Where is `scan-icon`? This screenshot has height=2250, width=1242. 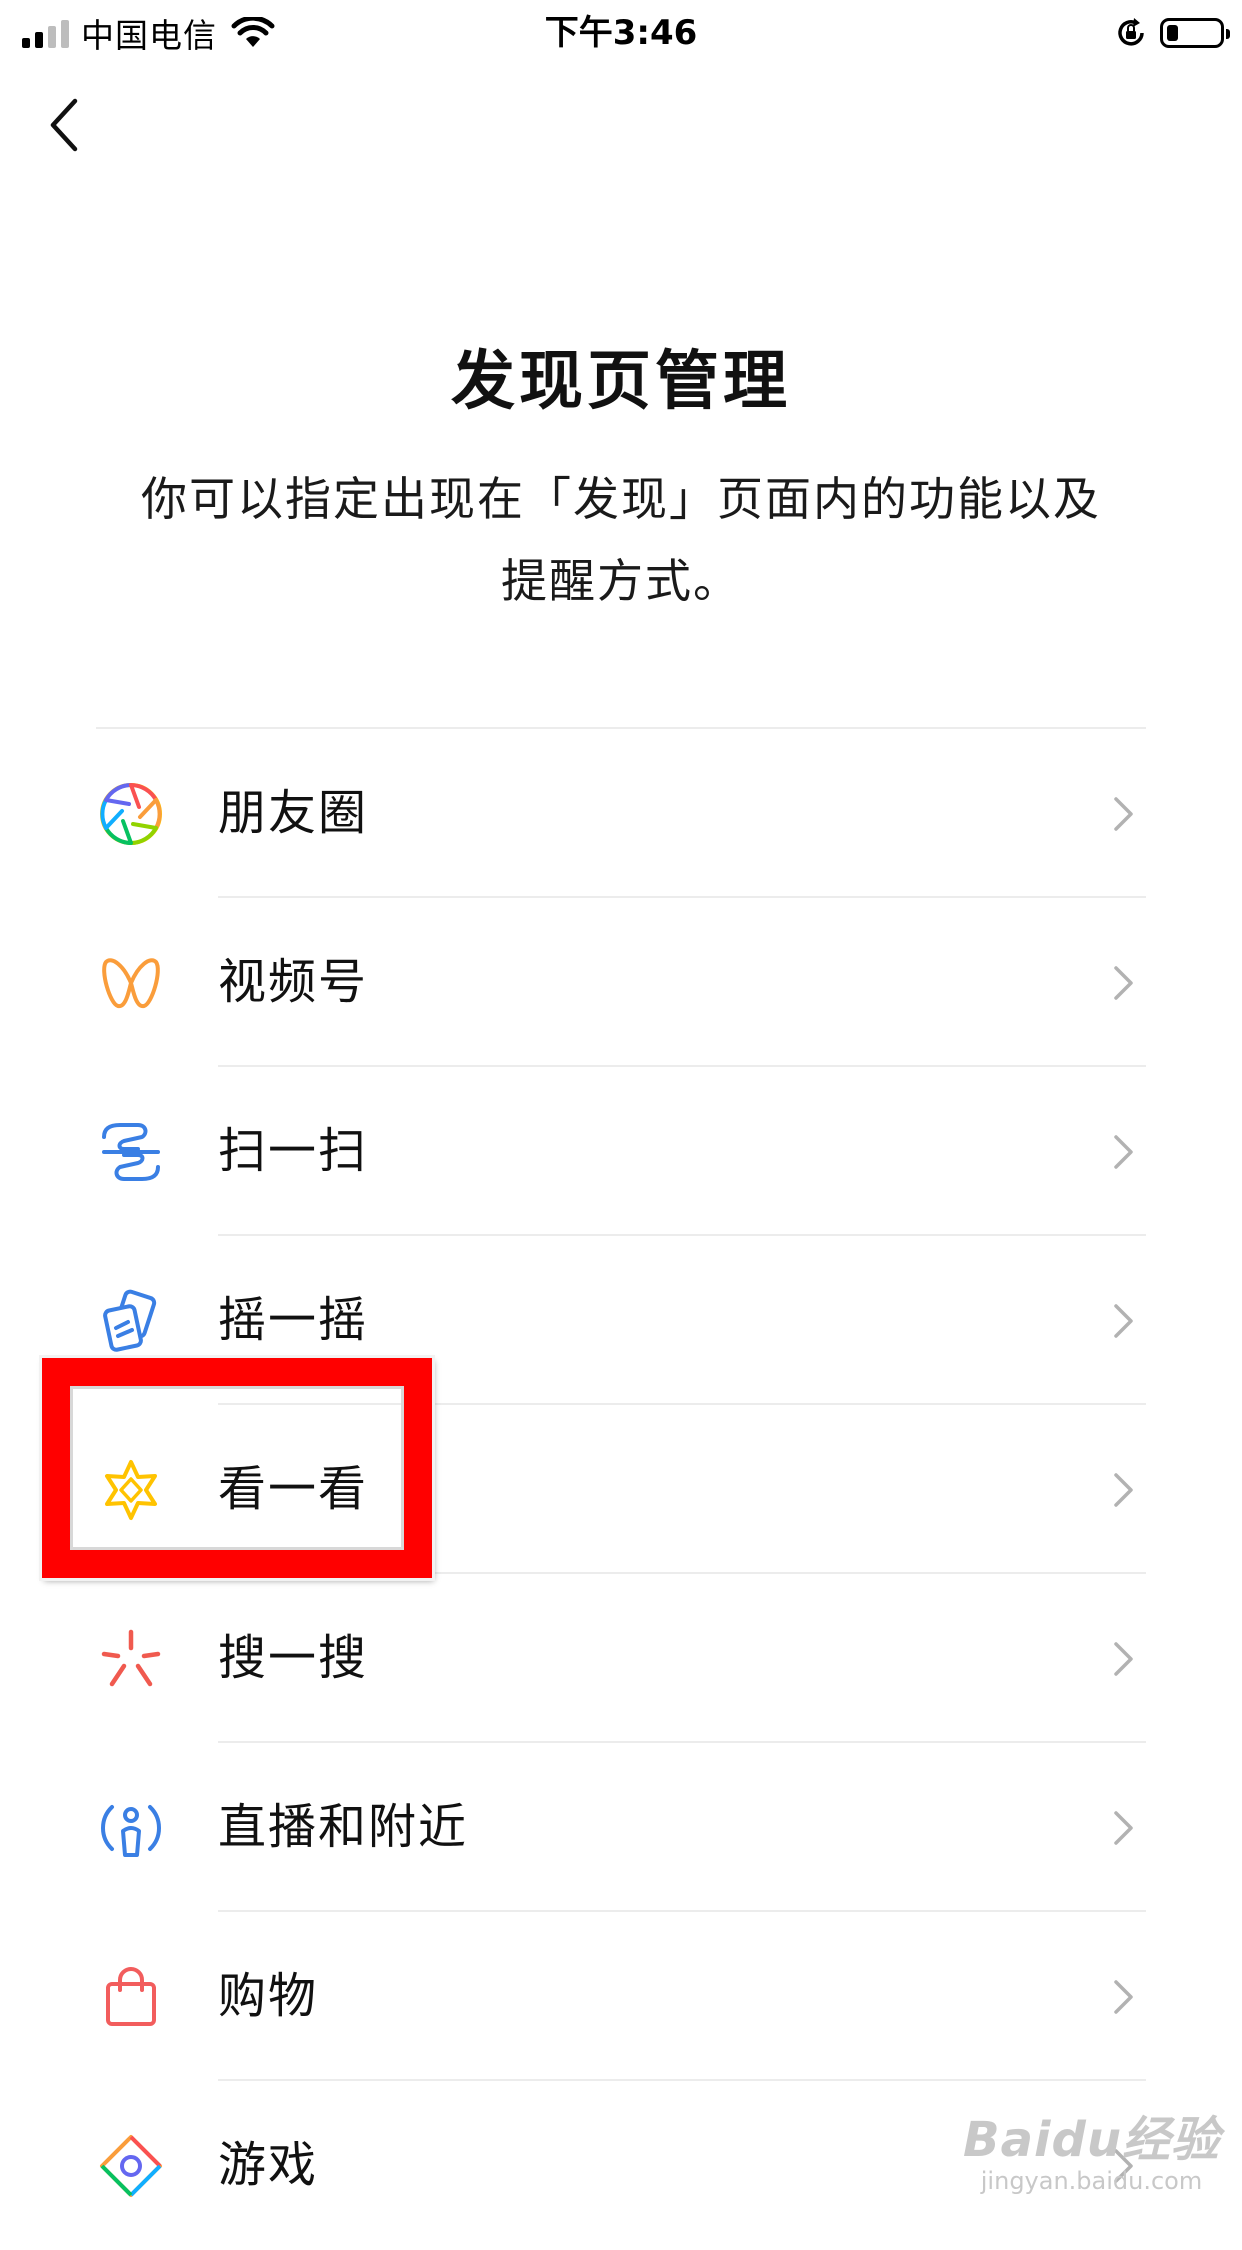
scan-icon is located at coordinates (131, 1152).